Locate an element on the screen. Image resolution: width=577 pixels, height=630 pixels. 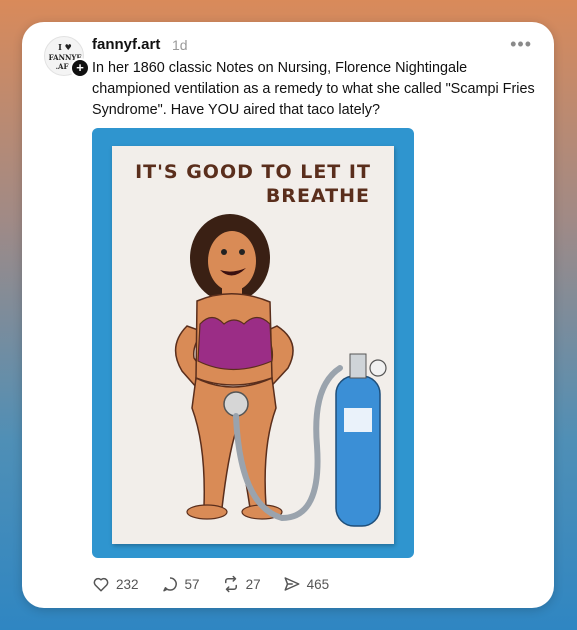
repost-count: 27 is located at coordinates (253, 584).